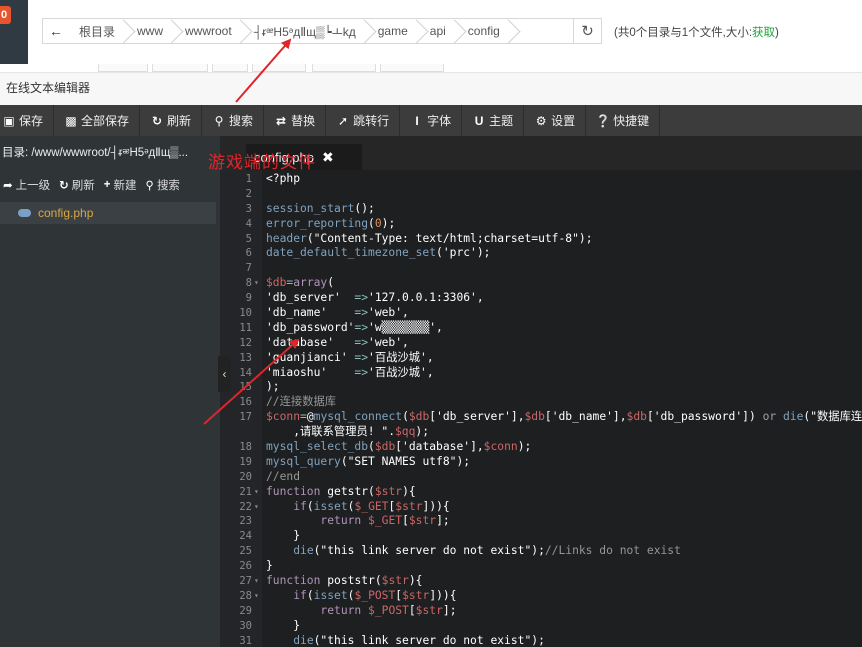 The width and height of the screenshot is (862, 647). What do you see at coordinates (276, 283) in the screenshot?
I see `code-token: $db` at bounding box center [276, 283].